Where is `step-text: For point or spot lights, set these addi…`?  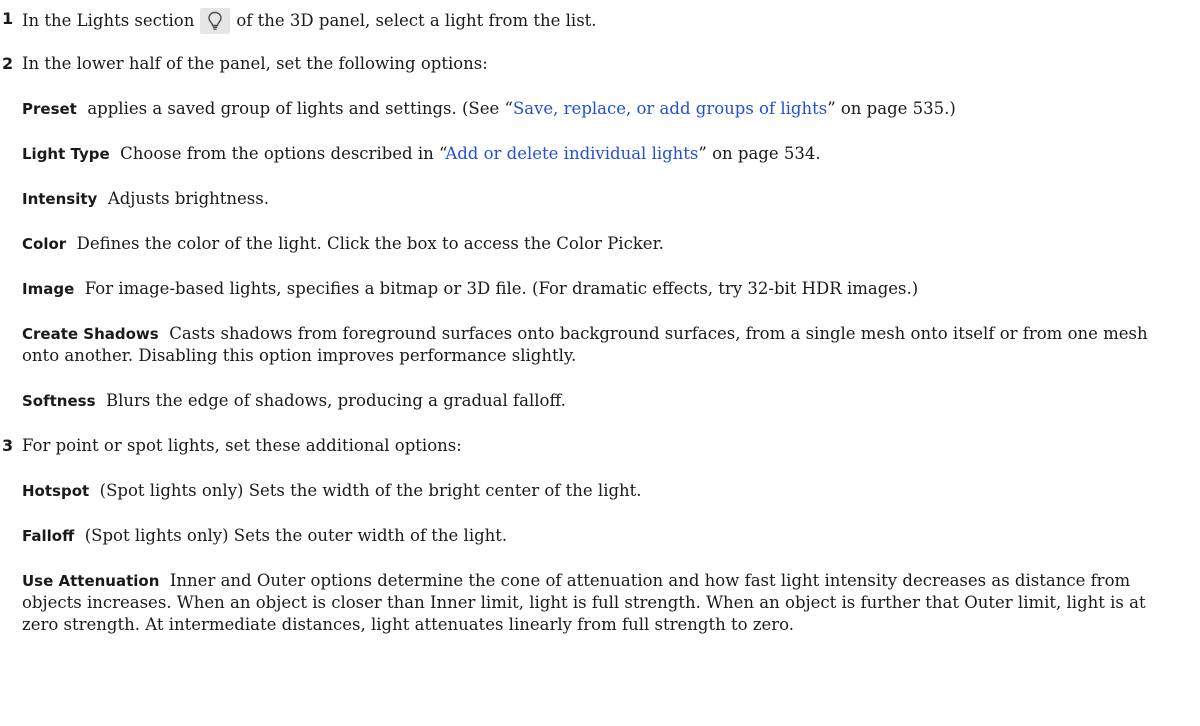
step-text: For point or spot lights, set these addi… is located at coordinates (242, 445).